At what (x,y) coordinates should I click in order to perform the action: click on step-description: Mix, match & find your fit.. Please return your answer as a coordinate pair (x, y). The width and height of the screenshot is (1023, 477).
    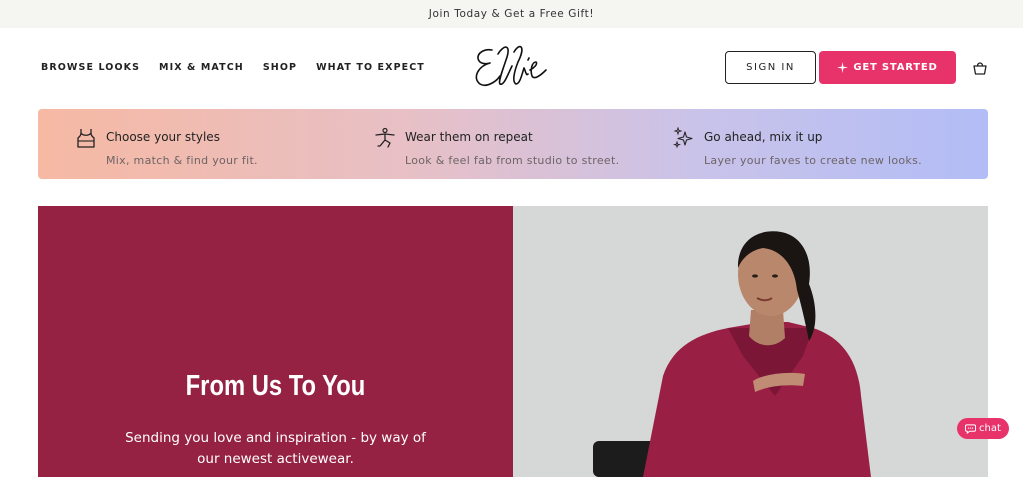
    Looking at the image, I should click on (182, 160).